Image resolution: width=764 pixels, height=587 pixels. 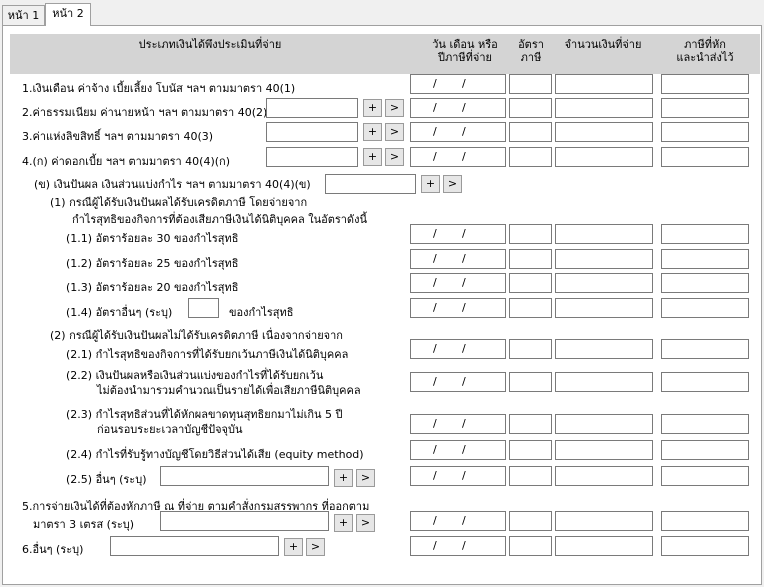 What do you see at coordinates (394, 157) in the screenshot?
I see `interest-next-button: >` at bounding box center [394, 157].